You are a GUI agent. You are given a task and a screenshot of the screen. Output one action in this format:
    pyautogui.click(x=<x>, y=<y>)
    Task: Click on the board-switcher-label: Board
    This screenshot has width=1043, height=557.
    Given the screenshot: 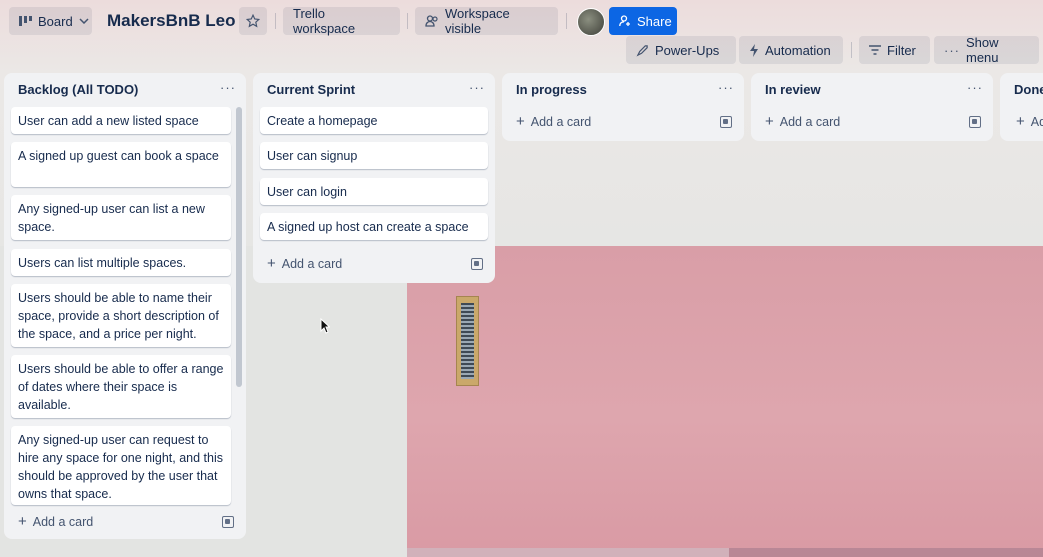 What is the action you would take?
    pyautogui.click(x=55, y=21)
    